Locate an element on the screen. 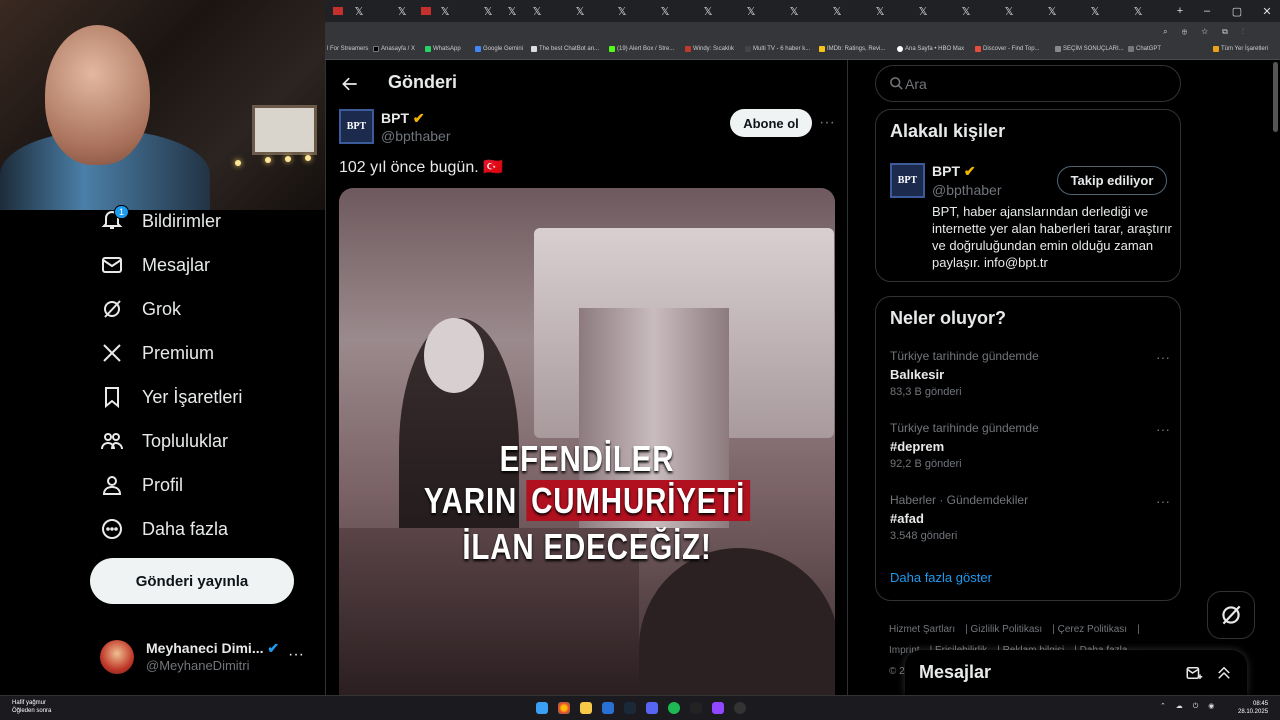  nav-bookmarks: Yer İşaretleri is located at coordinates (171, 397).